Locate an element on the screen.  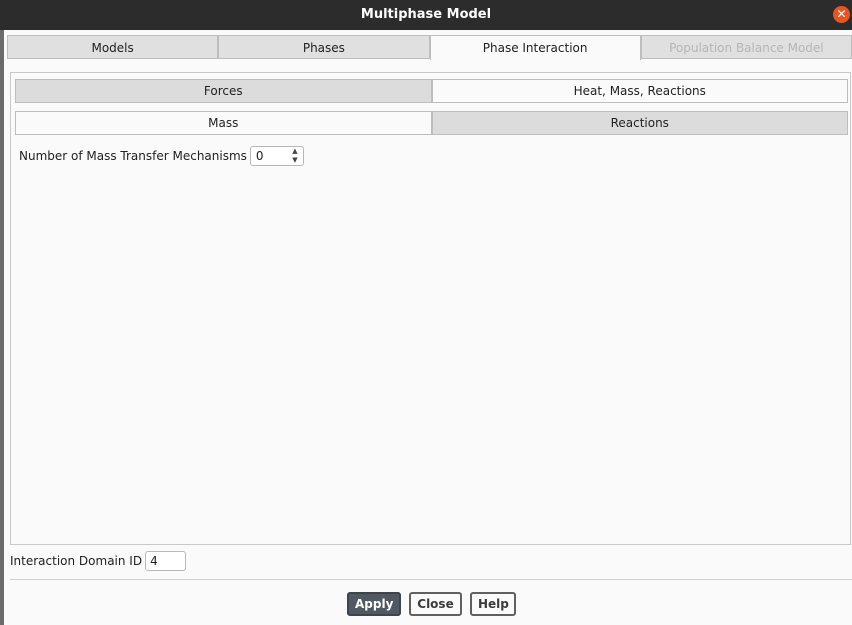
window-title: Multiphase Model is located at coordinates (426, 14).